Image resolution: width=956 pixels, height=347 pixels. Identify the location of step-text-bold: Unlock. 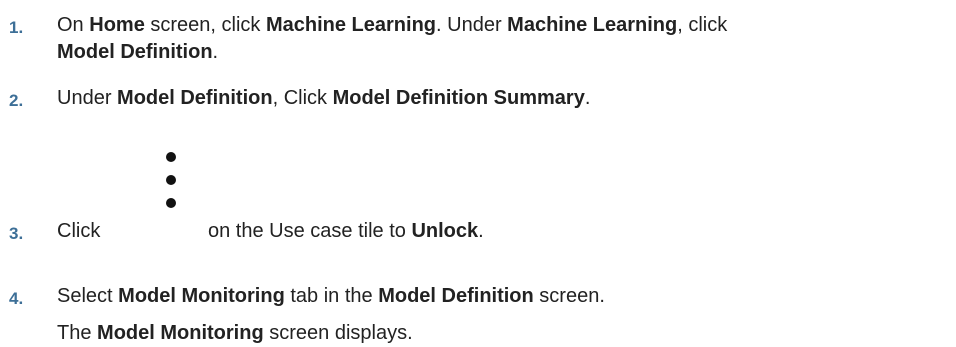
(445, 231).